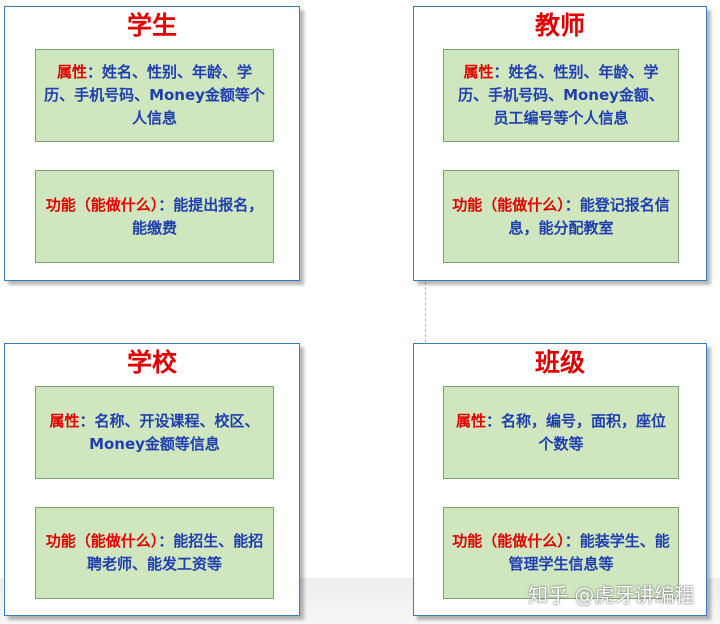  I want to click on attributes-panel: 属性：姓名、性别、年龄、学历、手机号码、Money金额、员工编号等个人信息, so click(561, 95).